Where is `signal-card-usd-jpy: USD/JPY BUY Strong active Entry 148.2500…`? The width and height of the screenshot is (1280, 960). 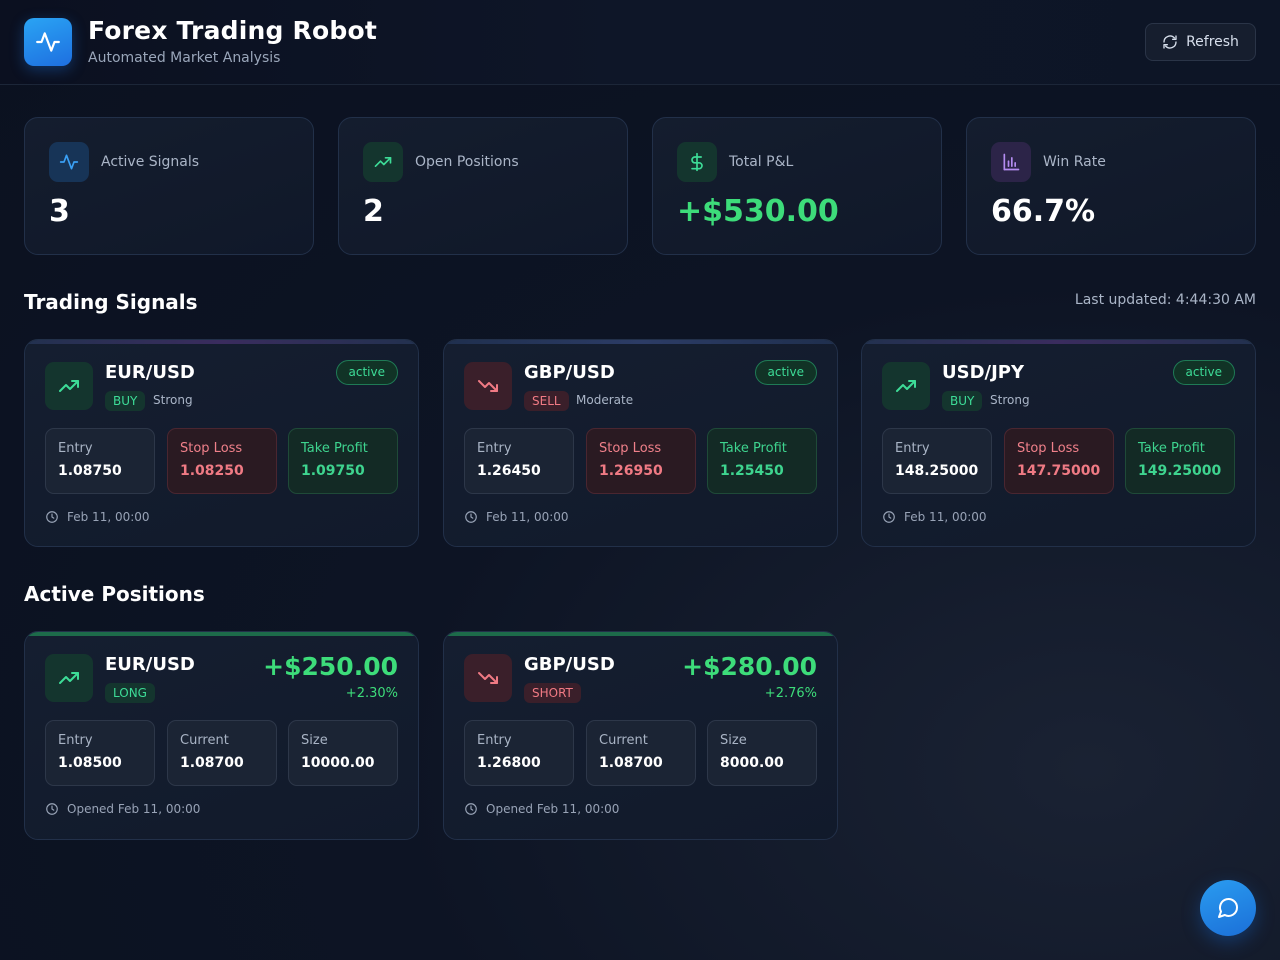
signal-card-usd-jpy: USD/JPY BUY Strong active Entry 148.2500… is located at coordinates (1058, 443).